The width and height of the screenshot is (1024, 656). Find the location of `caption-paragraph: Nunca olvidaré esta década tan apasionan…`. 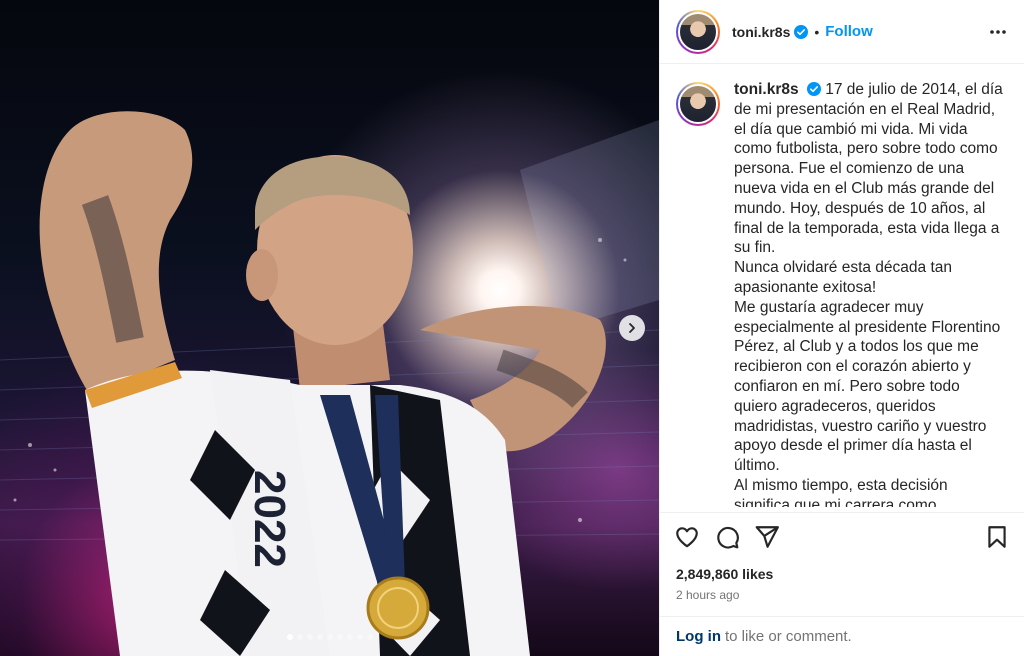

caption-paragraph: Nunca olvidaré esta década tan apasionan… is located at coordinates (843, 277).